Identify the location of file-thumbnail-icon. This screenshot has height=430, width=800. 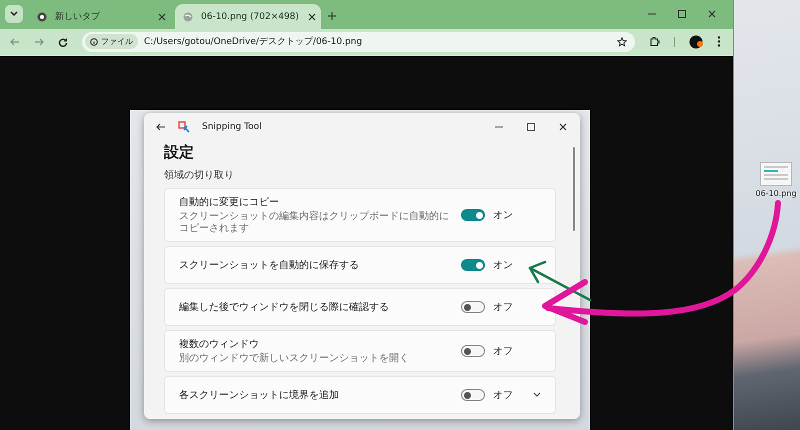
(776, 174).